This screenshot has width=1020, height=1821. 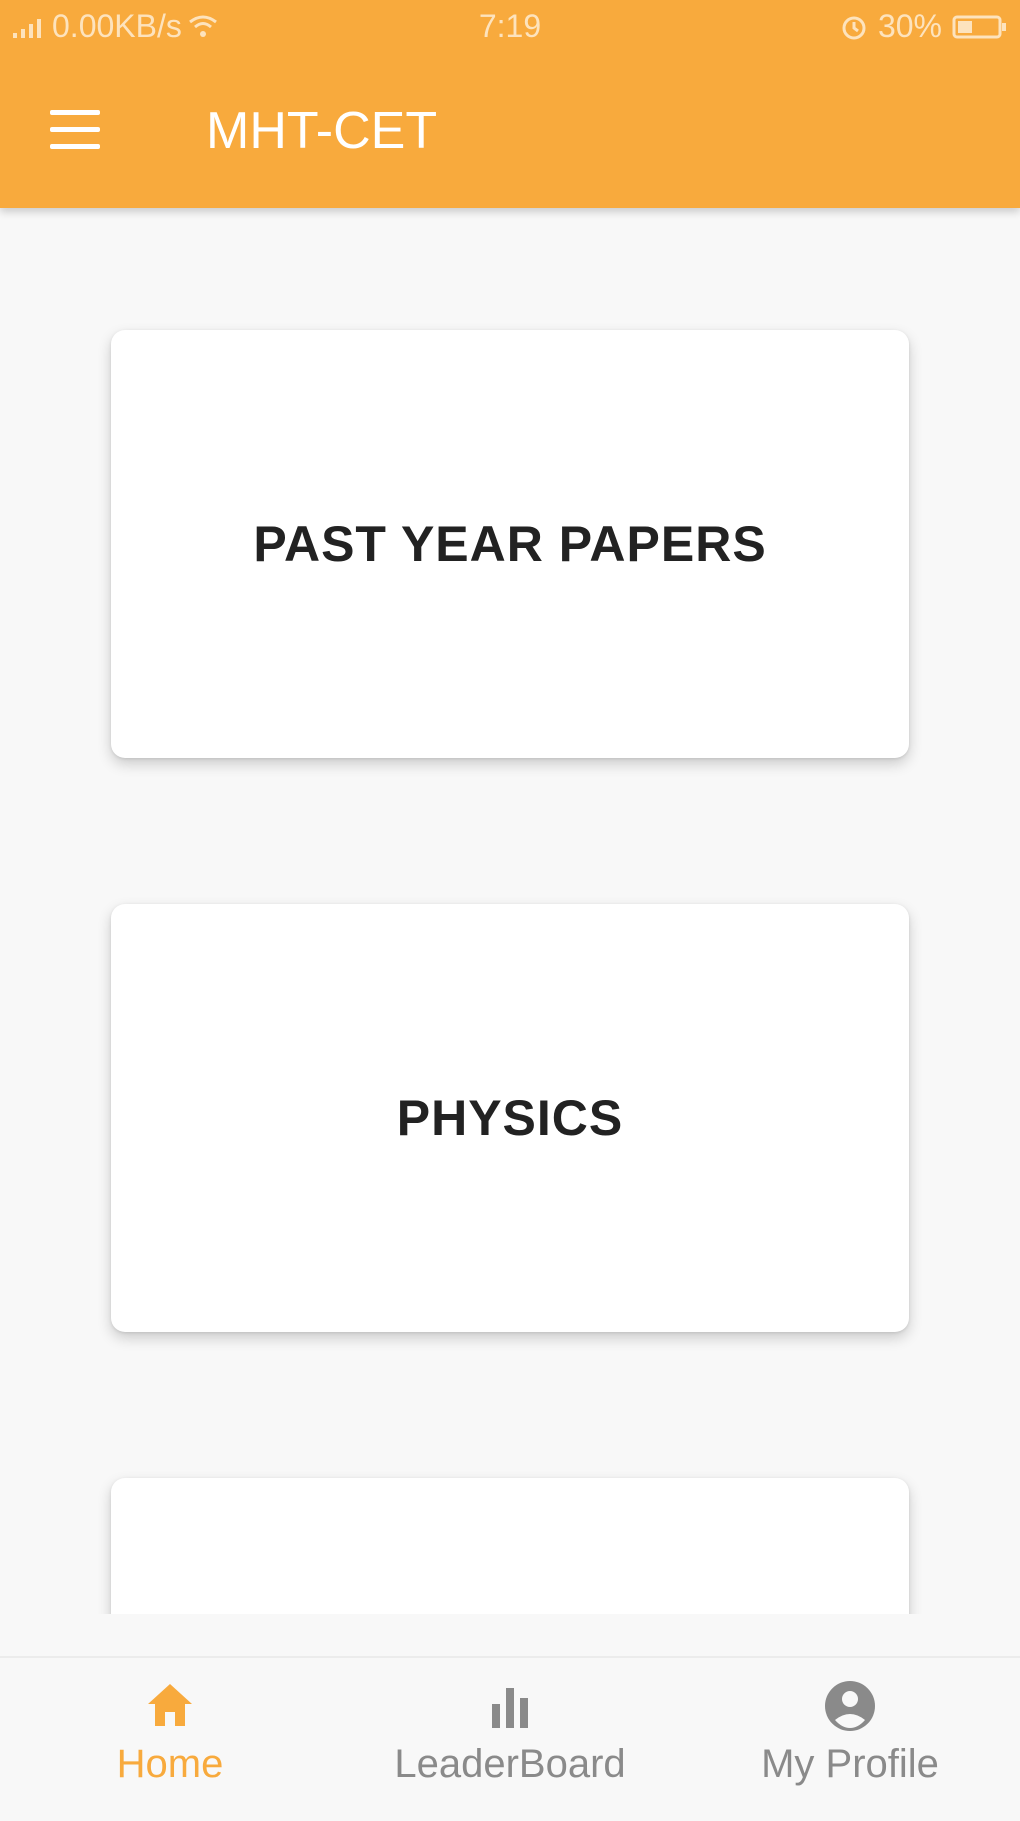 I want to click on card-third, so click(x=510, y=1546).